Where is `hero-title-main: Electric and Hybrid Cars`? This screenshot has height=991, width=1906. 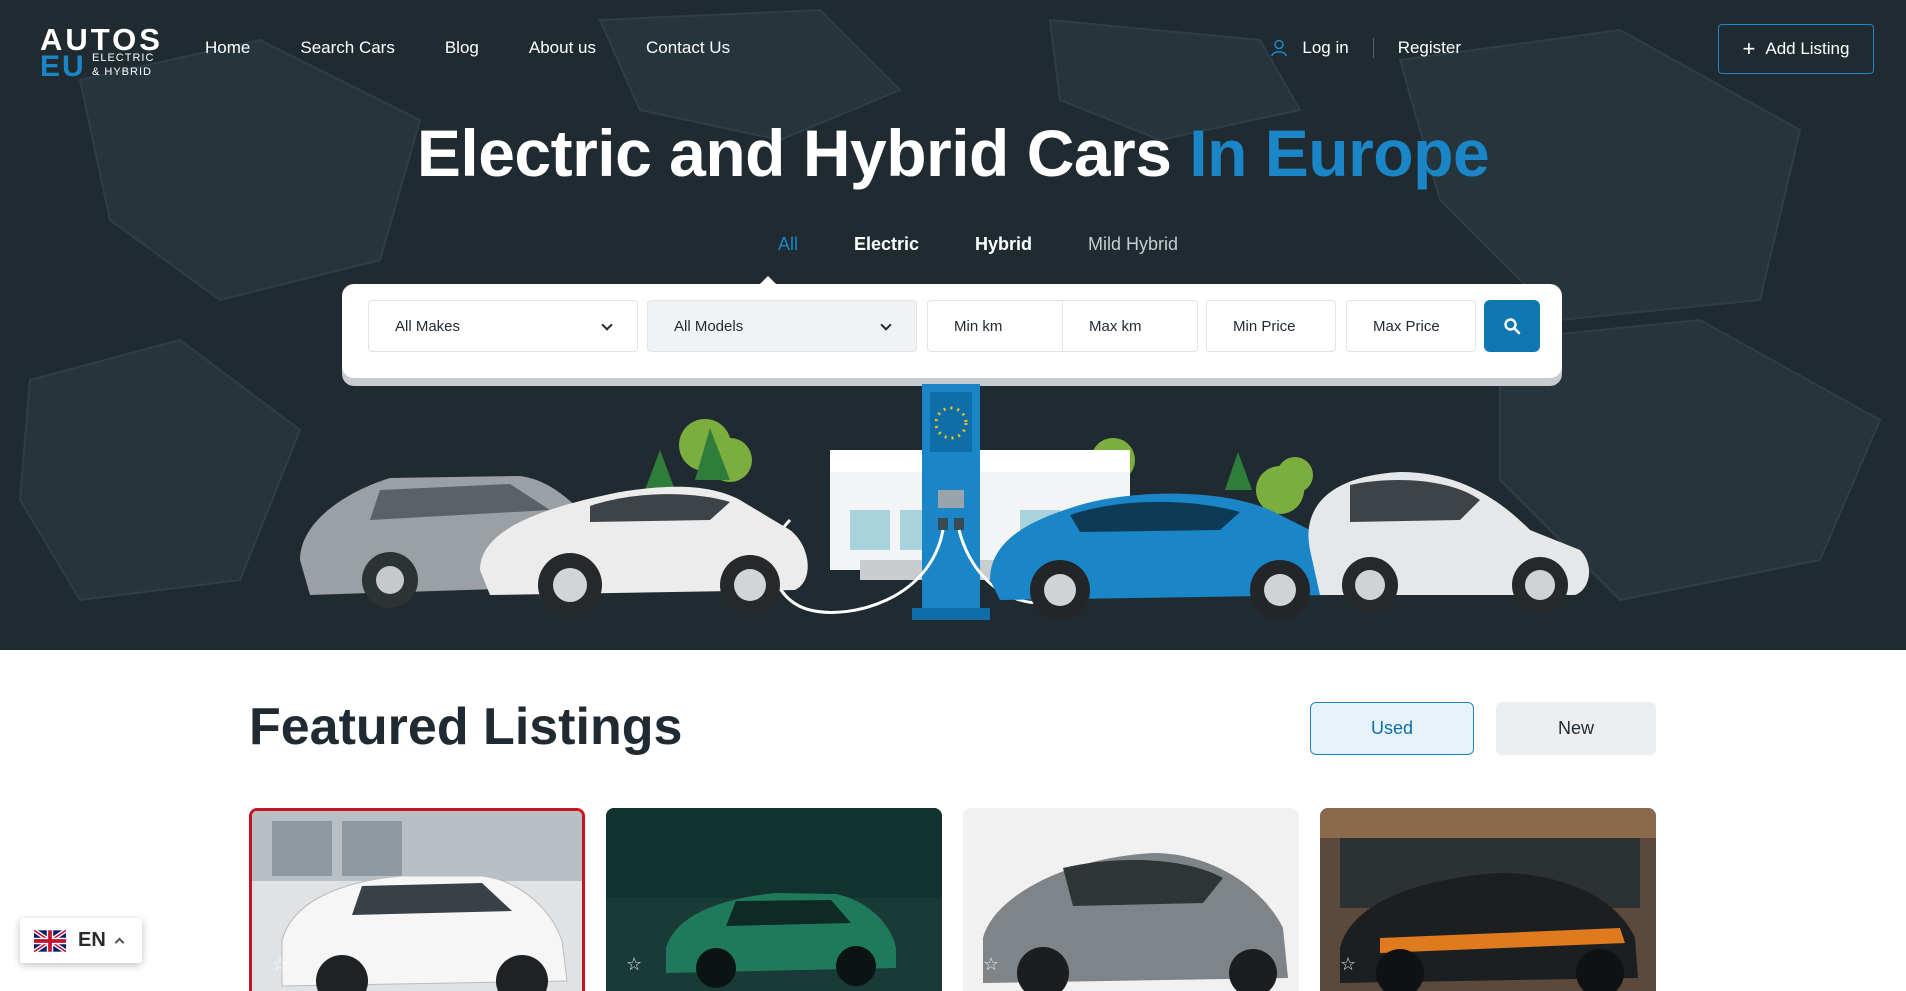 hero-title-main: Electric and Hybrid Cars is located at coordinates (794, 153).